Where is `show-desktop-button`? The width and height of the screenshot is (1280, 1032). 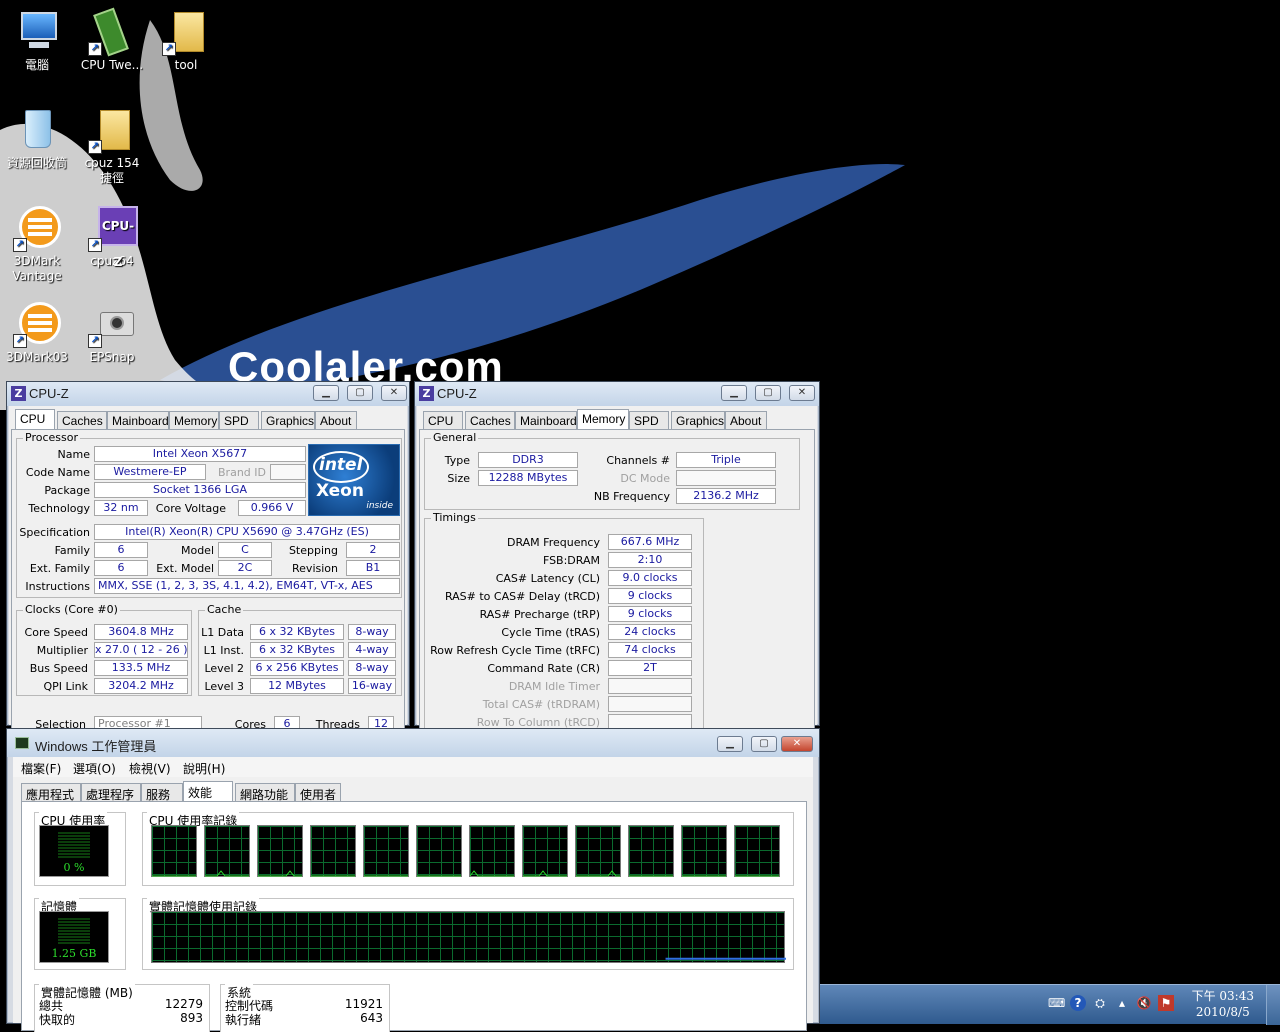 show-desktop-button is located at coordinates (1273, 1005).